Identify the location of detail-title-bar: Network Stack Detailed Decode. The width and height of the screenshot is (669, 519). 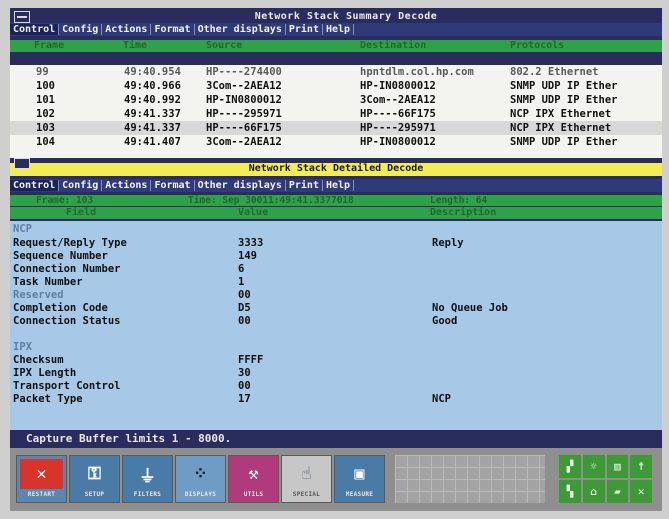
(336, 169).